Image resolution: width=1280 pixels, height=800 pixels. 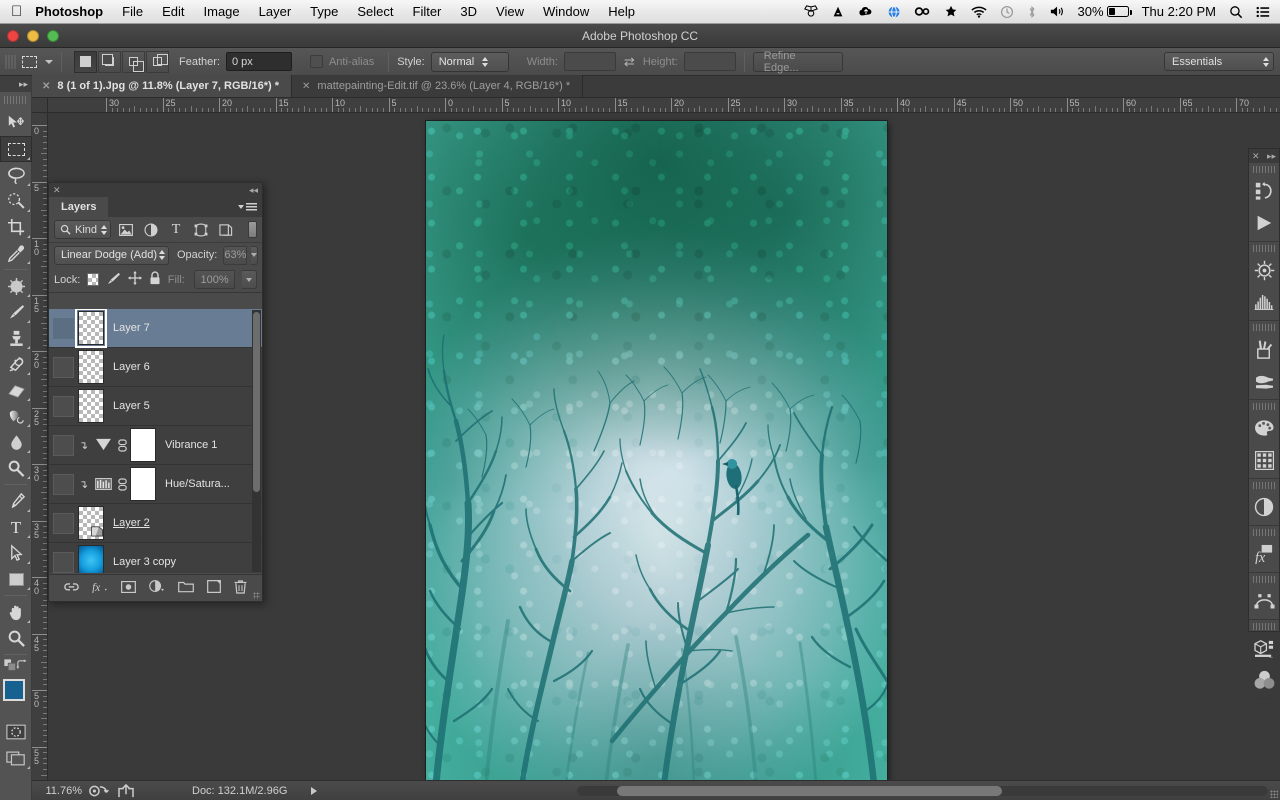 I want to click on 3d-icon, so click(x=1264, y=648).